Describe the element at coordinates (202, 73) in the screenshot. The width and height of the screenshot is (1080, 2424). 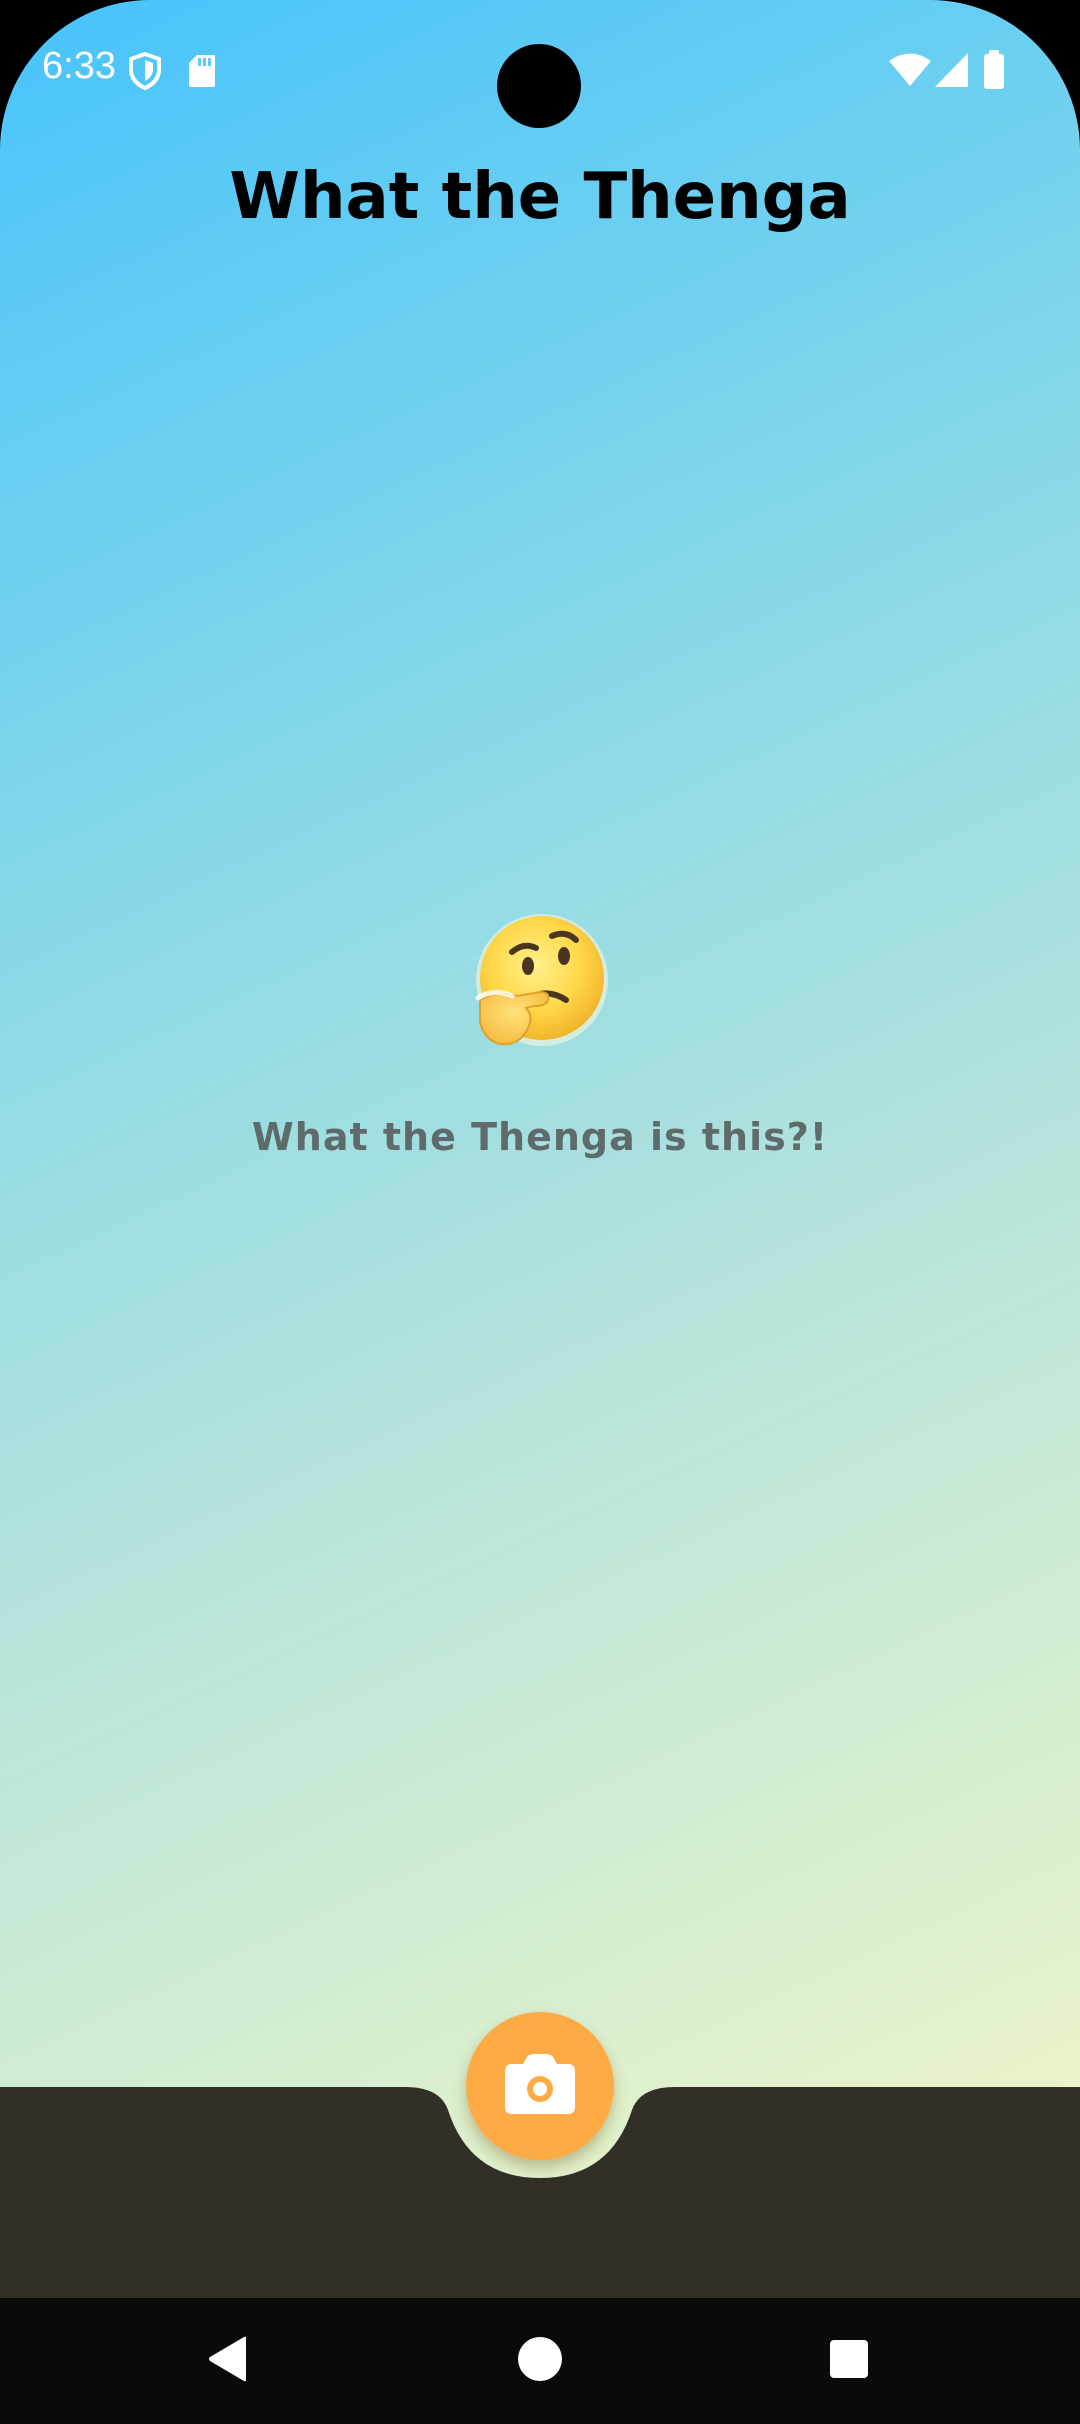
I see `sd-card-icon` at that location.